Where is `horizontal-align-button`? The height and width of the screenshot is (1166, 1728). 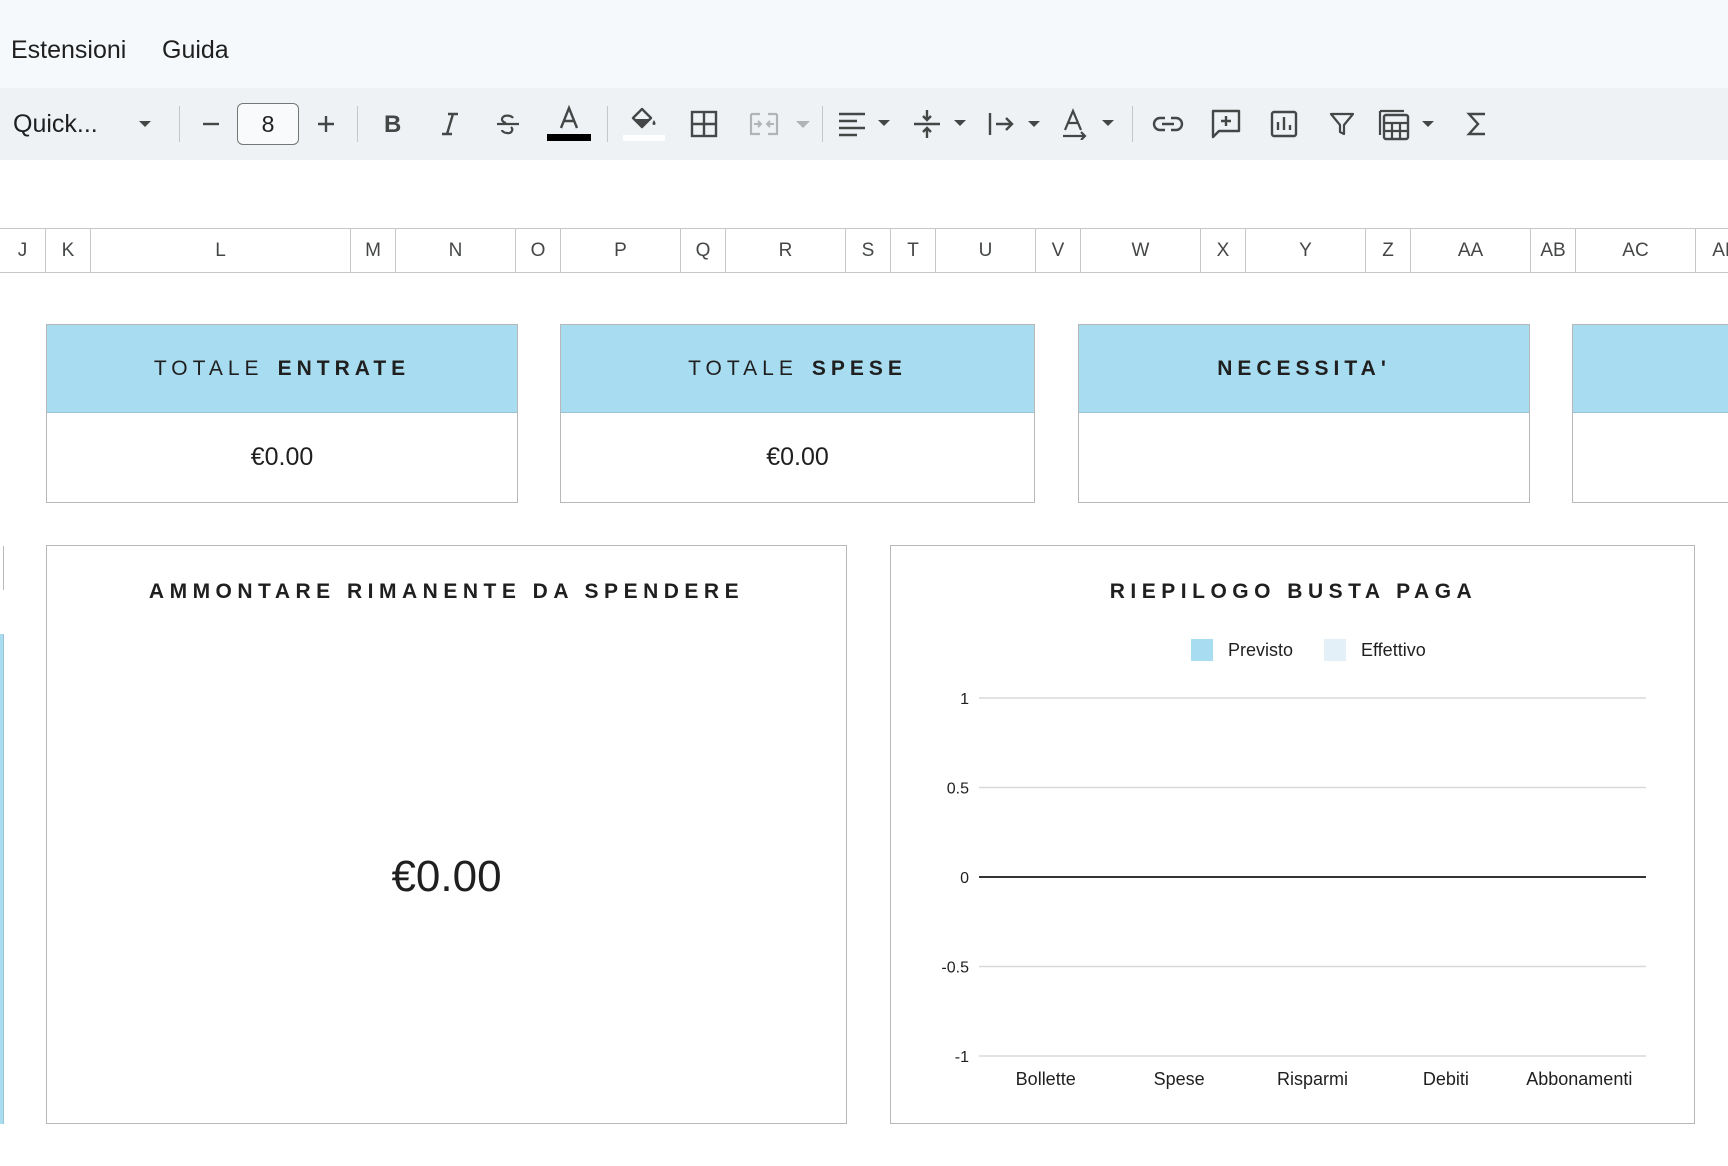 horizontal-align-button is located at coordinates (866, 124).